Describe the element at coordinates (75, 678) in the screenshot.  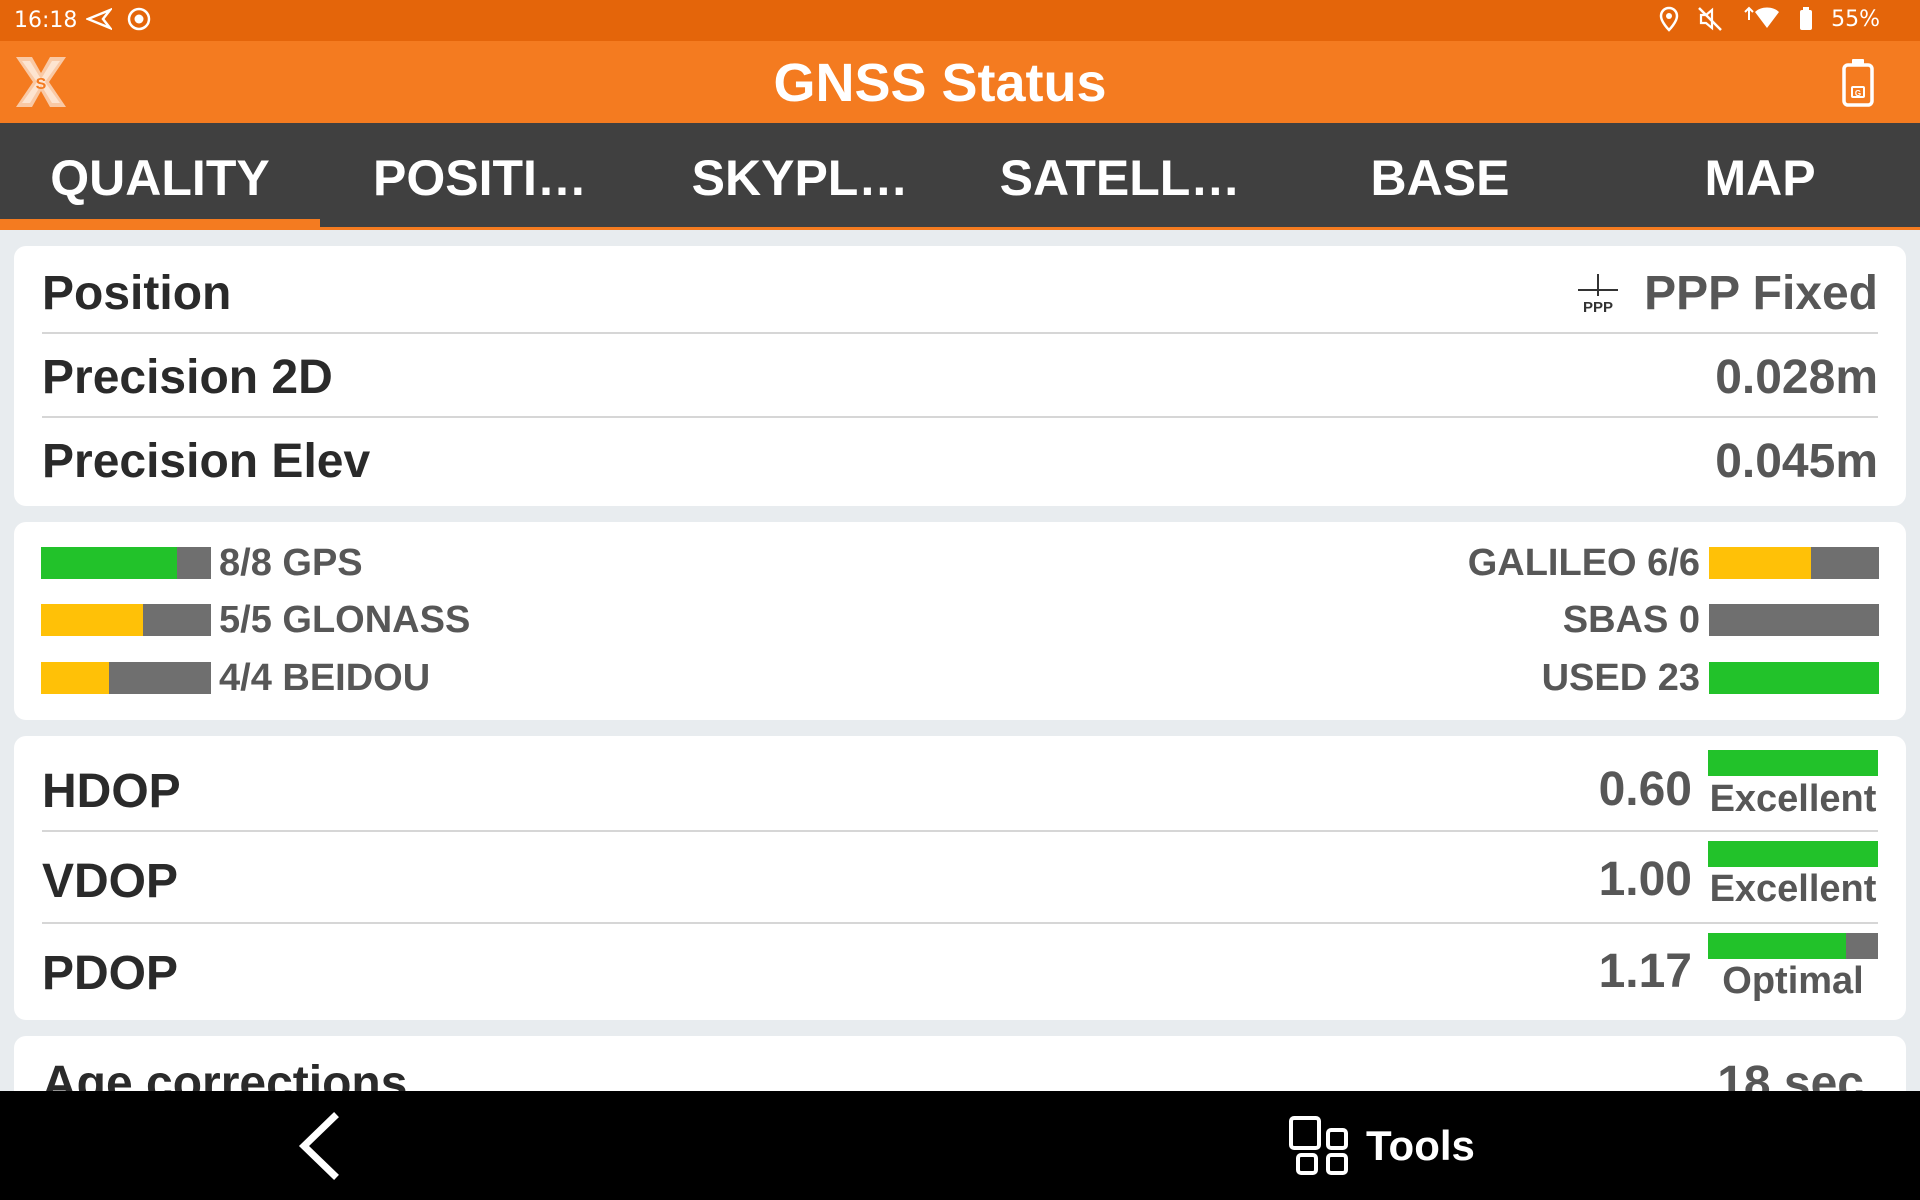
I see `beidou-bar-fill` at that location.